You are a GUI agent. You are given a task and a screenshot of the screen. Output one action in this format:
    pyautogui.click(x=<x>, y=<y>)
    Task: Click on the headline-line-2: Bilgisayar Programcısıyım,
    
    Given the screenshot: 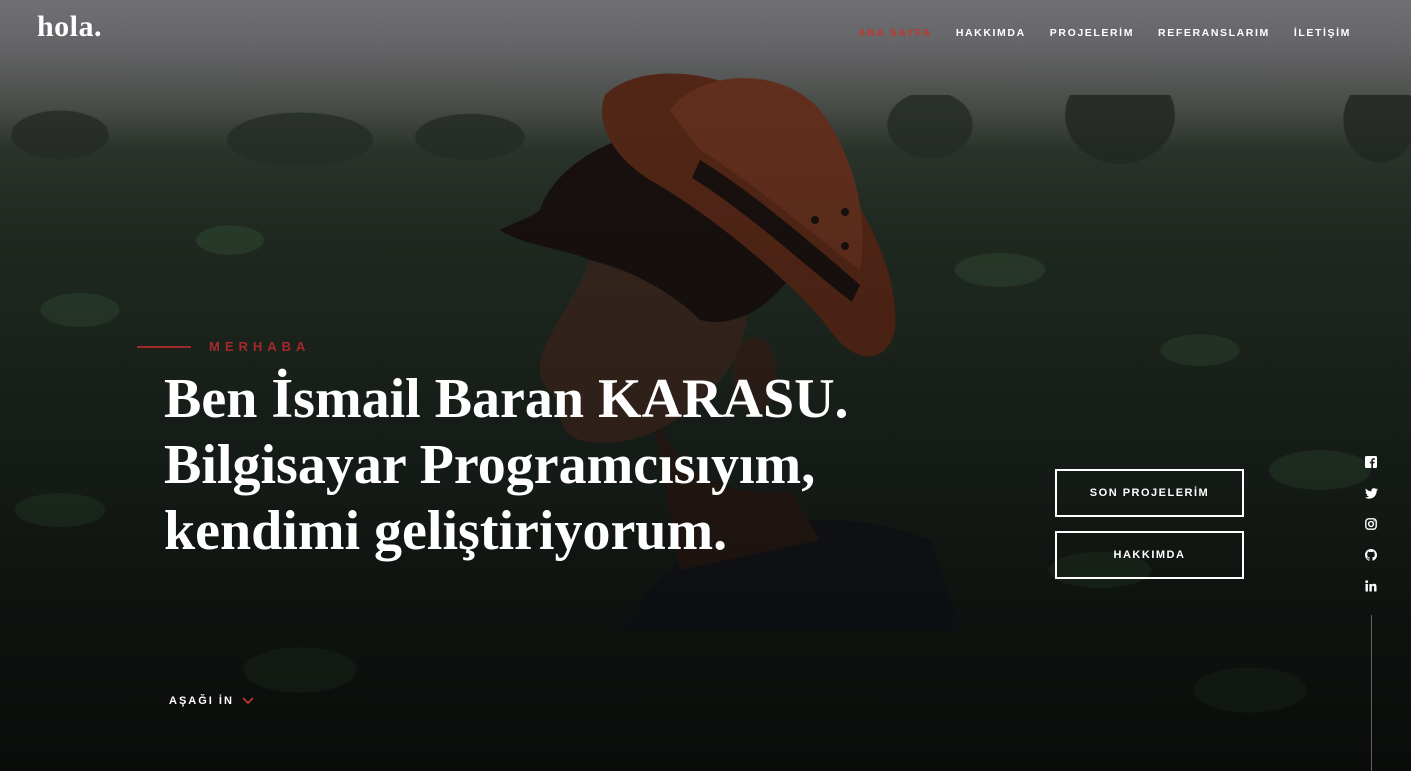 What is the action you would take?
    pyautogui.click(x=490, y=465)
    